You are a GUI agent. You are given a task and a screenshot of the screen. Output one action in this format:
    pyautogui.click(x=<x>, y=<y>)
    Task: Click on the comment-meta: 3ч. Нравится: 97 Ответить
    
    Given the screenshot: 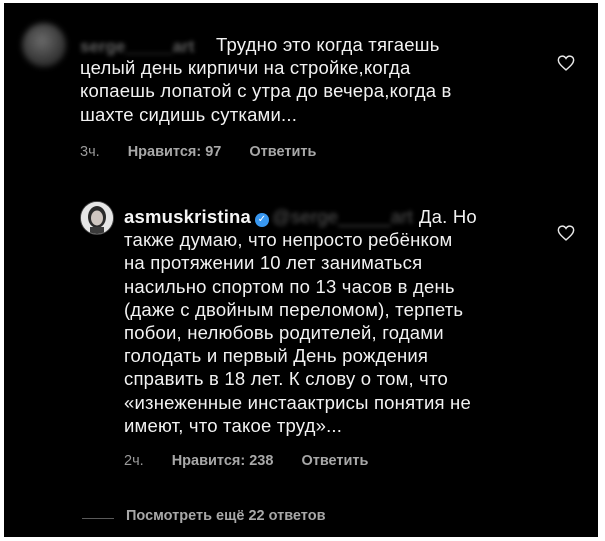 What is the action you would take?
    pyautogui.click(x=210, y=152)
    